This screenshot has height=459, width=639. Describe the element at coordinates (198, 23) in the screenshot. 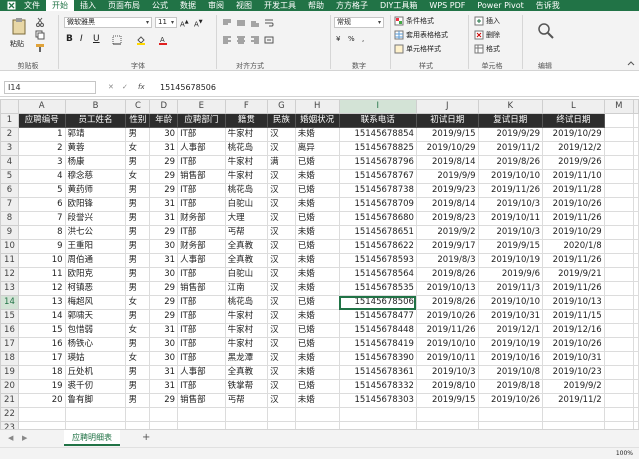

I see `decrease-font-icon: A▼` at that location.